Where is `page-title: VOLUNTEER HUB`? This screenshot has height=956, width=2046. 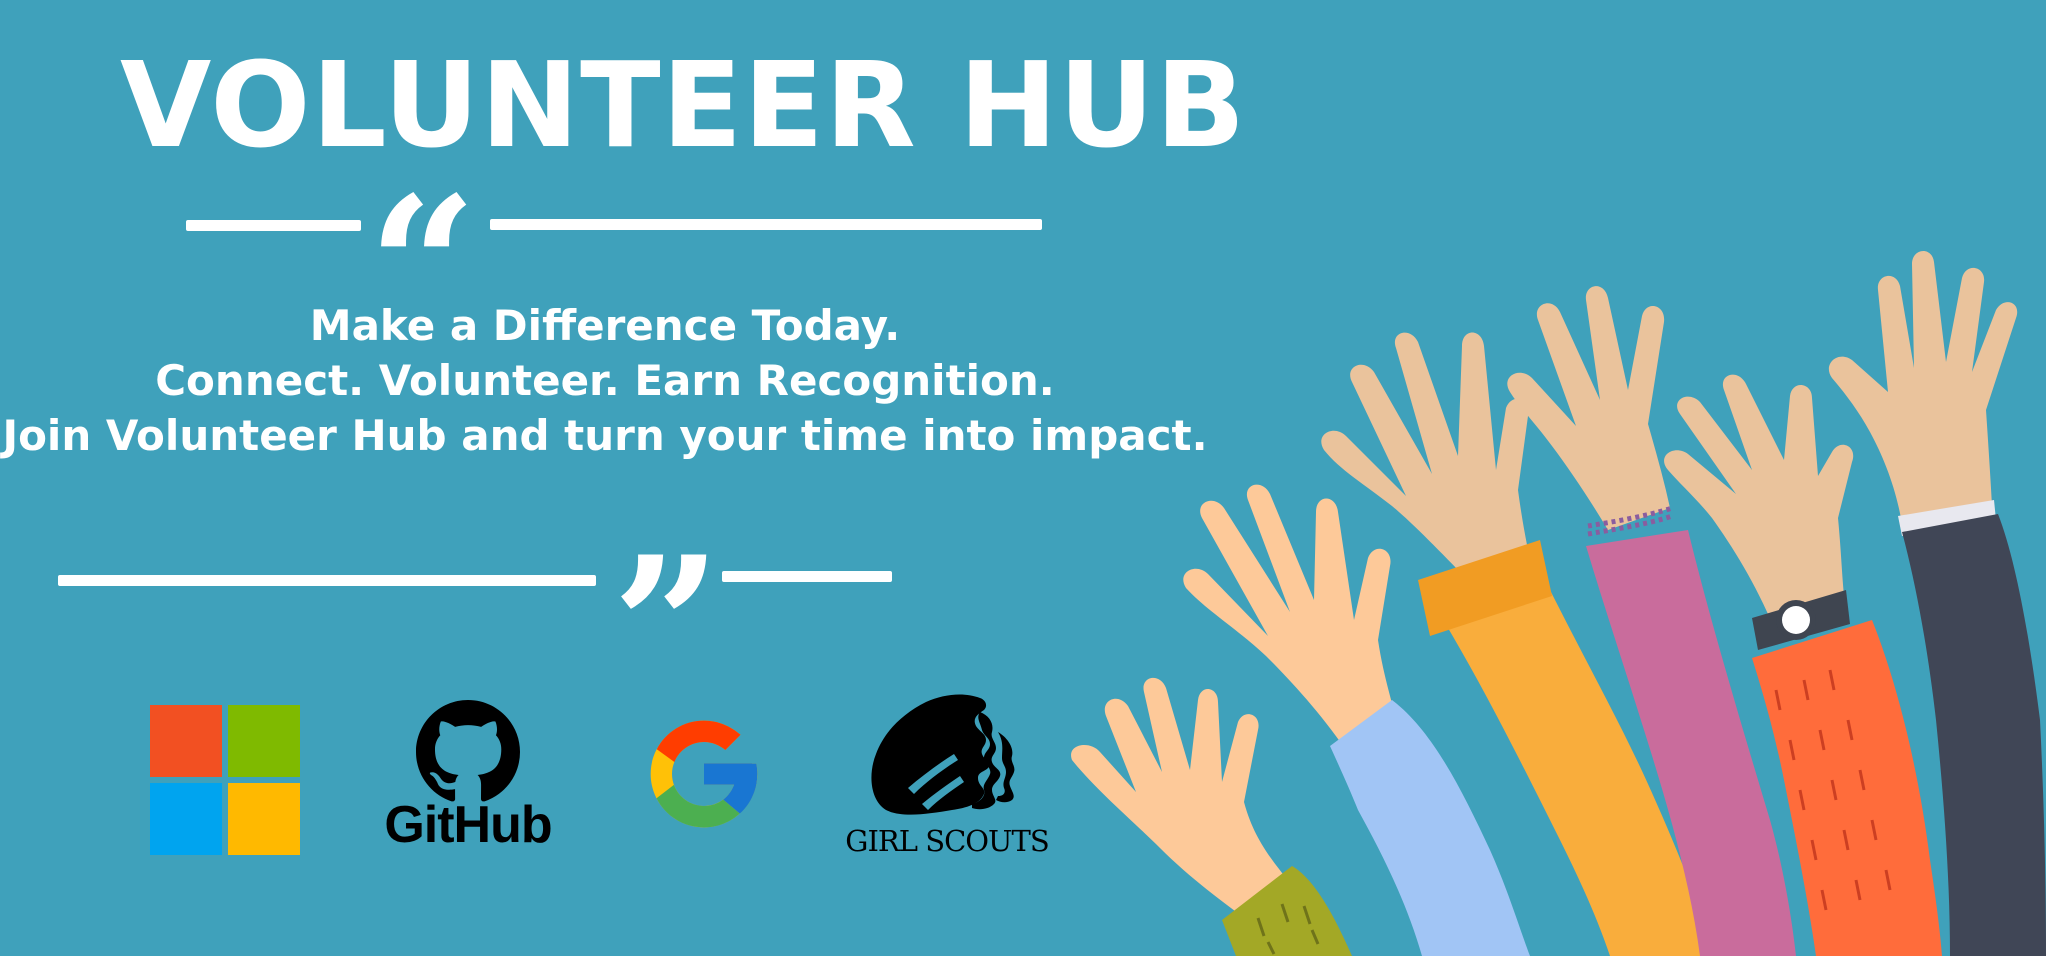
page-title: VOLUNTEER HUB is located at coordinates (683, 105).